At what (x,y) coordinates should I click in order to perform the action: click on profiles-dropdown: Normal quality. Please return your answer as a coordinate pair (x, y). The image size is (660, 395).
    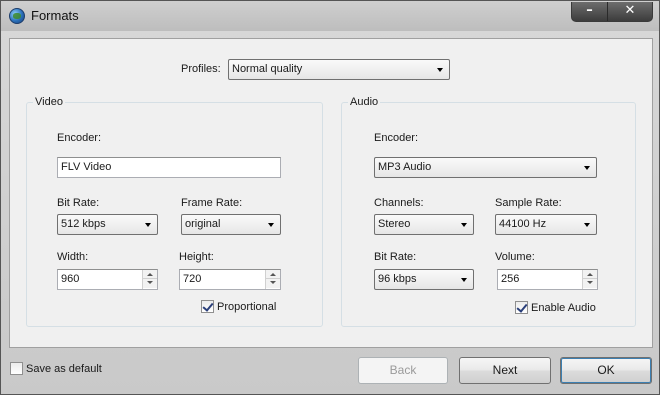
    Looking at the image, I should click on (339, 69).